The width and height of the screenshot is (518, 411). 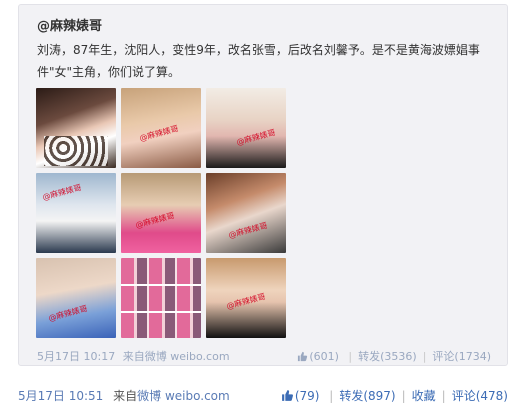 What do you see at coordinates (461, 356) in the screenshot?
I see `quoted-comment-link: 评论(1734)` at bounding box center [461, 356].